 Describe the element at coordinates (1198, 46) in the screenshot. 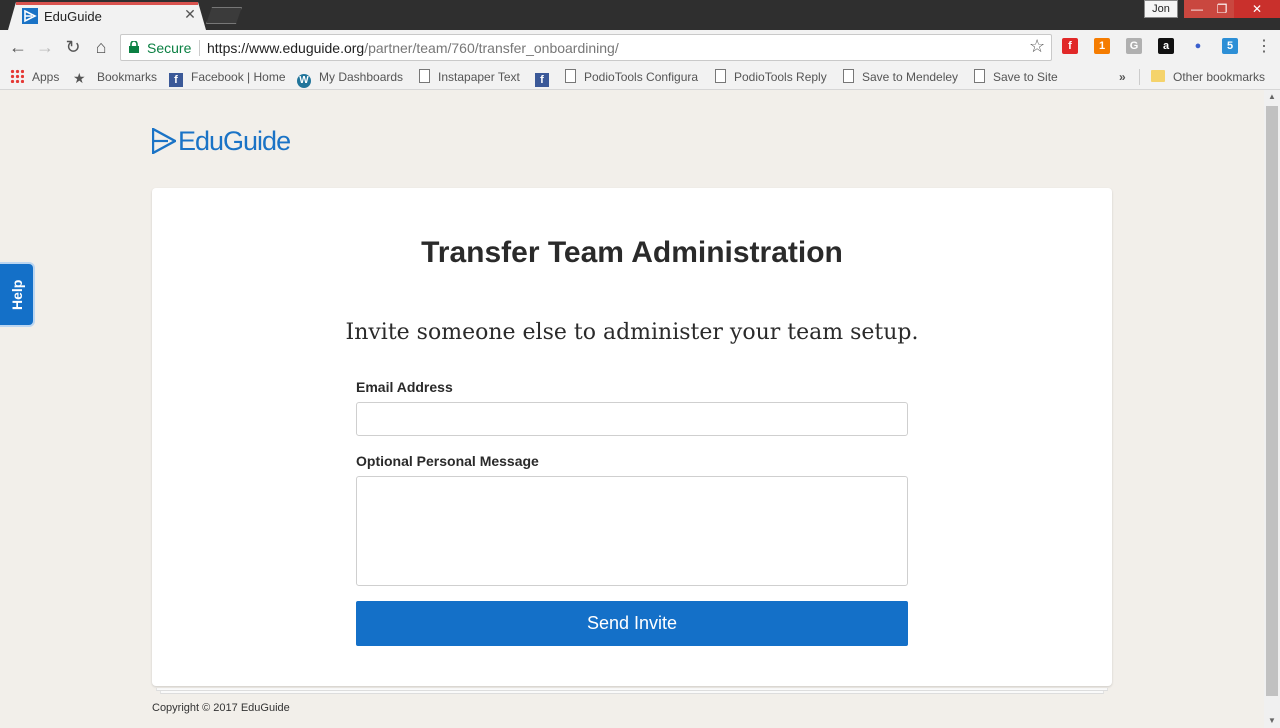

I see `microphone-icon: ●` at that location.